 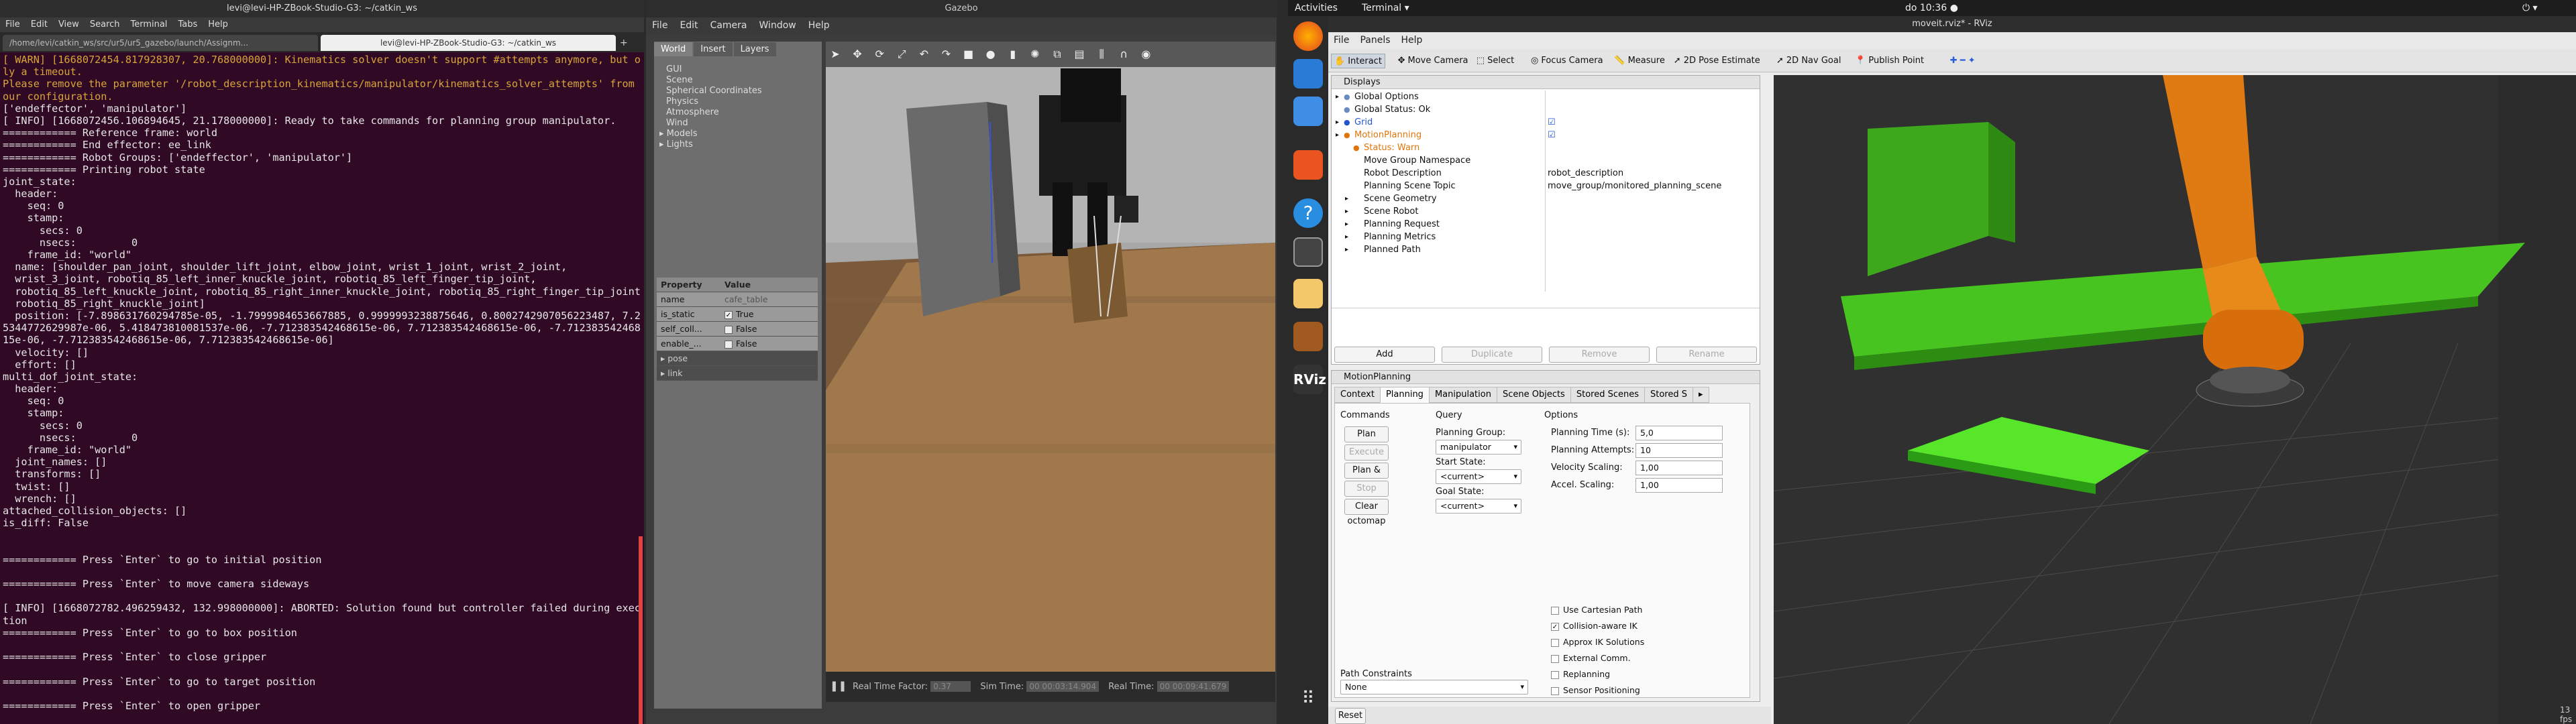 What do you see at coordinates (1308, 252) in the screenshot?
I see `terminal-icon` at bounding box center [1308, 252].